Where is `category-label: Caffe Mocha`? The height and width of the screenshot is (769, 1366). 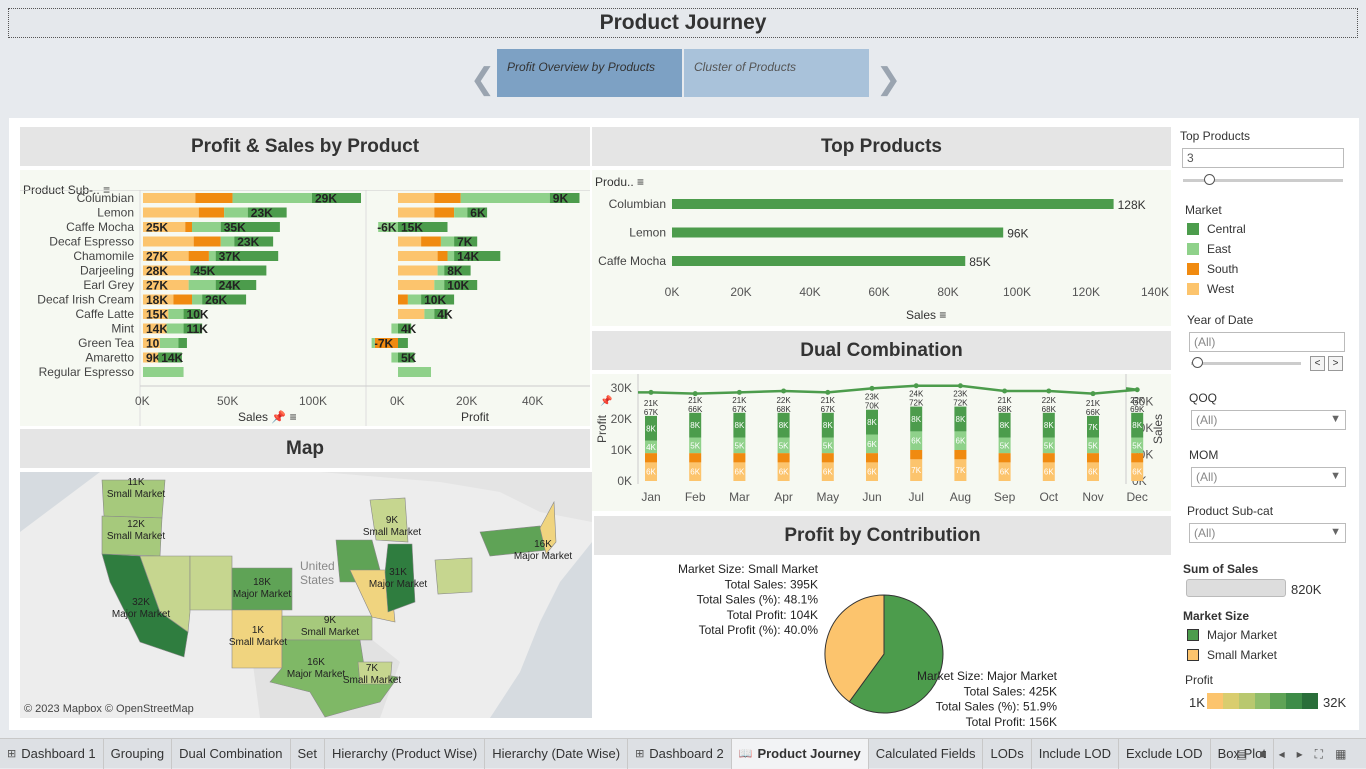
category-label: Caffe Mocha is located at coordinates (100, 227).